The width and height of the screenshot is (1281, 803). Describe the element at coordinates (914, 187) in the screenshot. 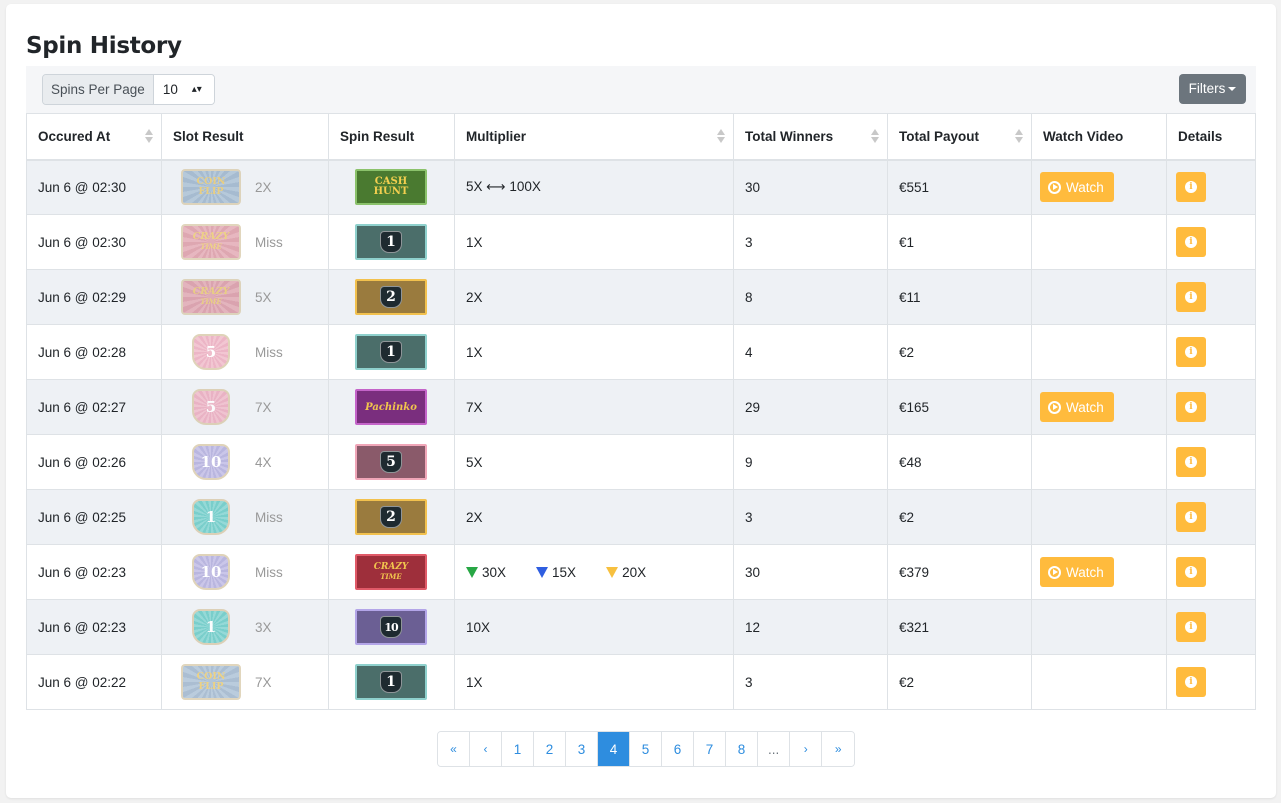

I see `total-payout: €551` at that location.